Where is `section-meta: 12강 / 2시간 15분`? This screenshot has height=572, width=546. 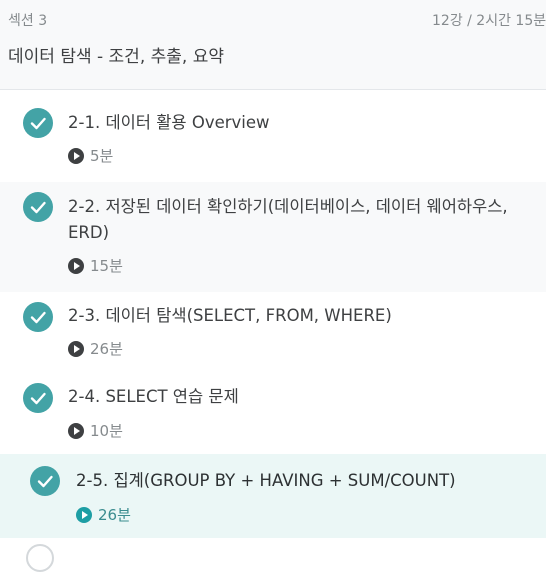
section-meta: 12강 / 2시간 15분 is located at coordinates (489, 21).